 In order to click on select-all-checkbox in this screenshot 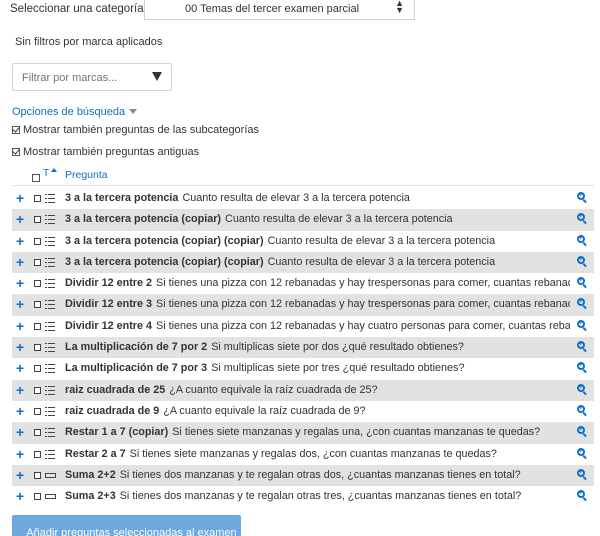, I will do `click(36, 178)`.